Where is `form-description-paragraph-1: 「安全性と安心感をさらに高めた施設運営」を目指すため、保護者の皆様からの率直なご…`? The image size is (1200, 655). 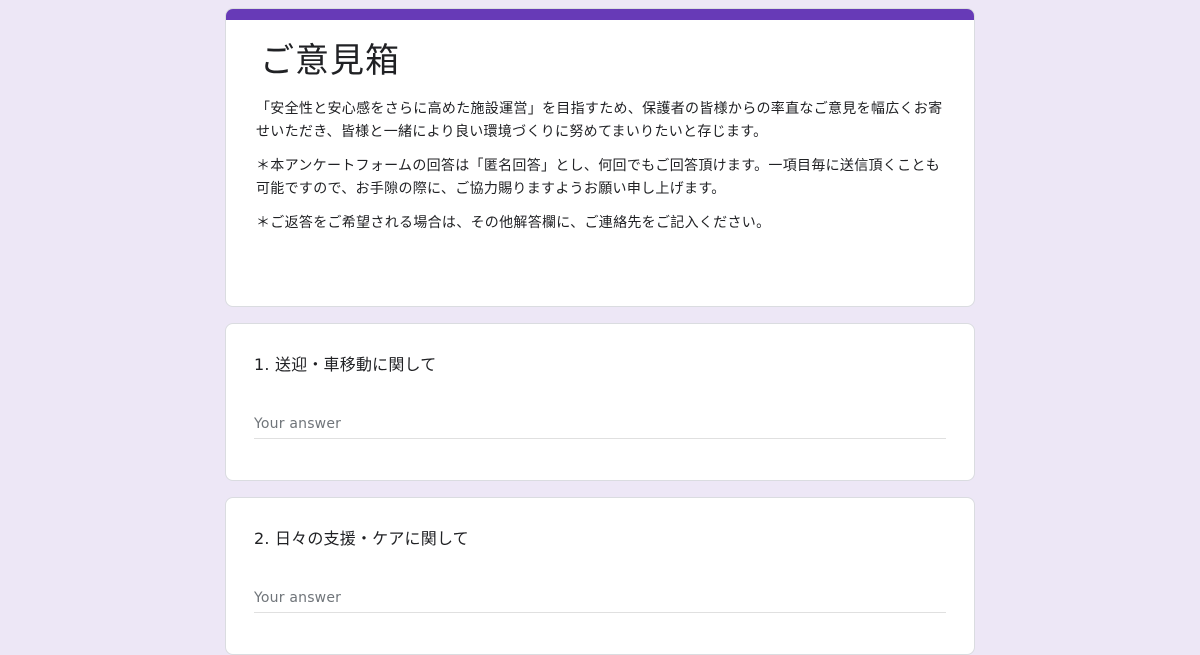
form-description-paragraph-1: 「安全性と安心感をさらに高めた施設運営」を目指すため、保護者の皆様からの率直なご… is located at coordinates (599, 120).